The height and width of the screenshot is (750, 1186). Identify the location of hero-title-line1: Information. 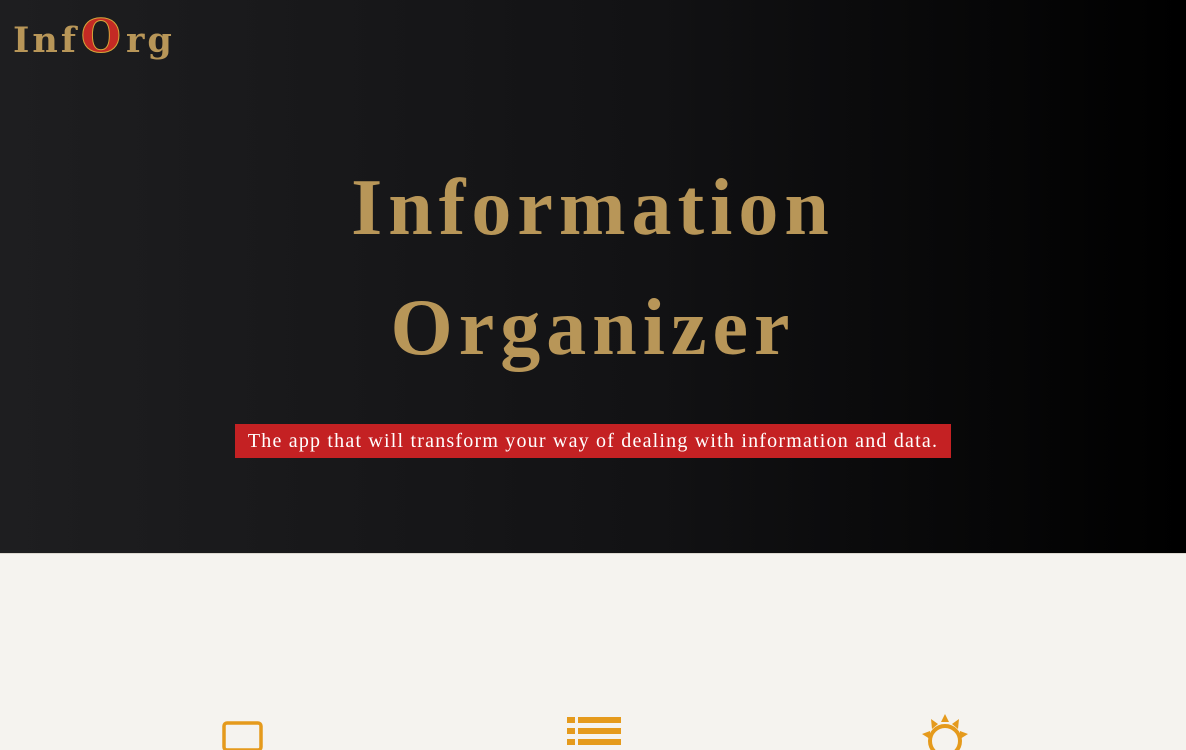
(593, 208).